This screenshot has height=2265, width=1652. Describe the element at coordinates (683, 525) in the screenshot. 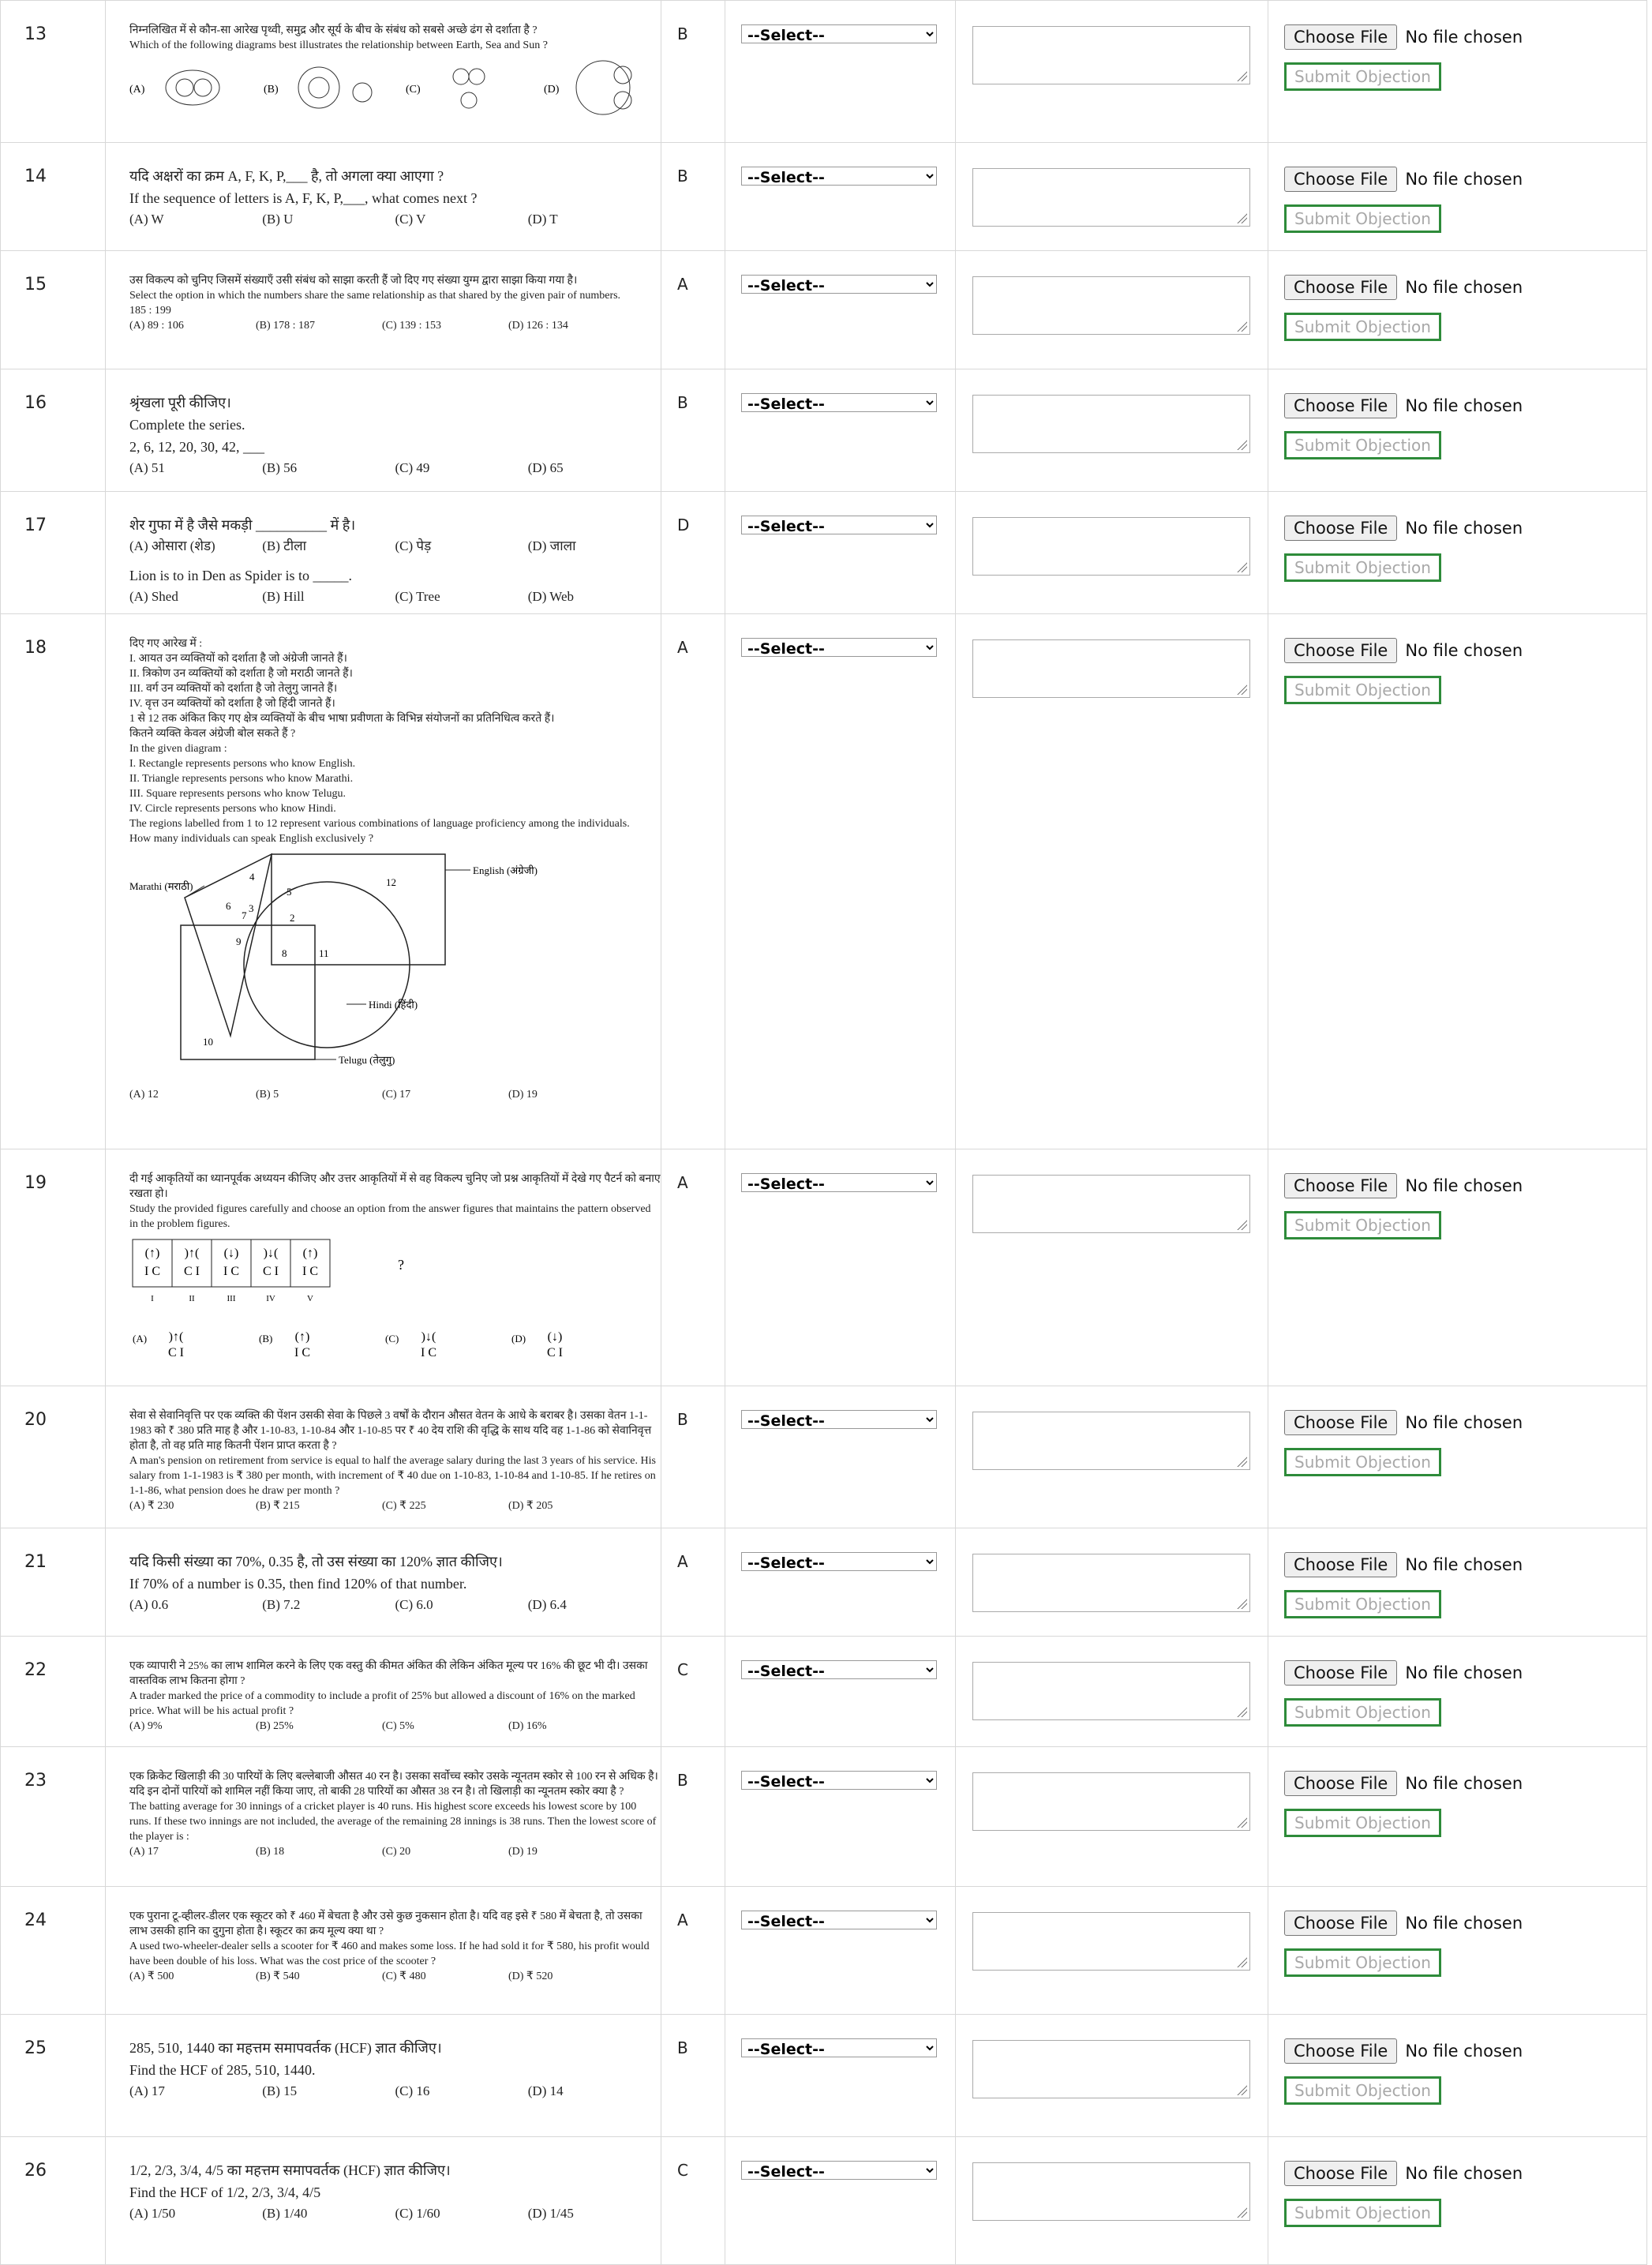

I see `answer-key: D` at that location.